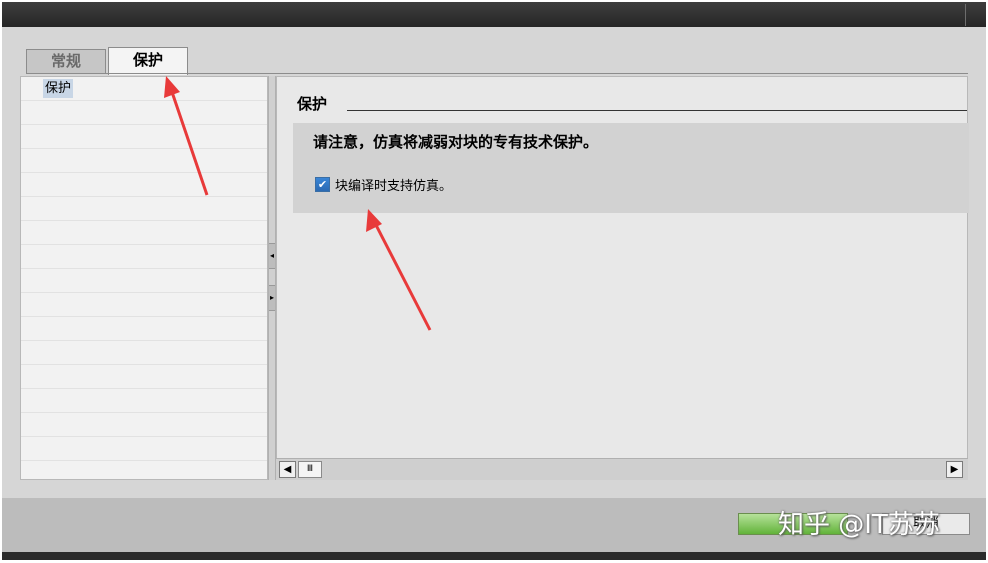  What do you see at coordinates (298, 203) in the screenshot?
I see `annotation-arrows` at bounding box center [298, 203].